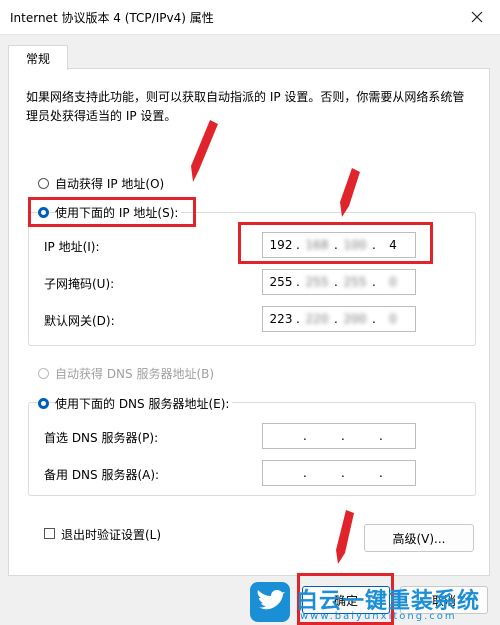  What do you see at coordinates (270, 602) in the screenshot?
I see `bird-logo-icon` at bounding box center [270, 602].